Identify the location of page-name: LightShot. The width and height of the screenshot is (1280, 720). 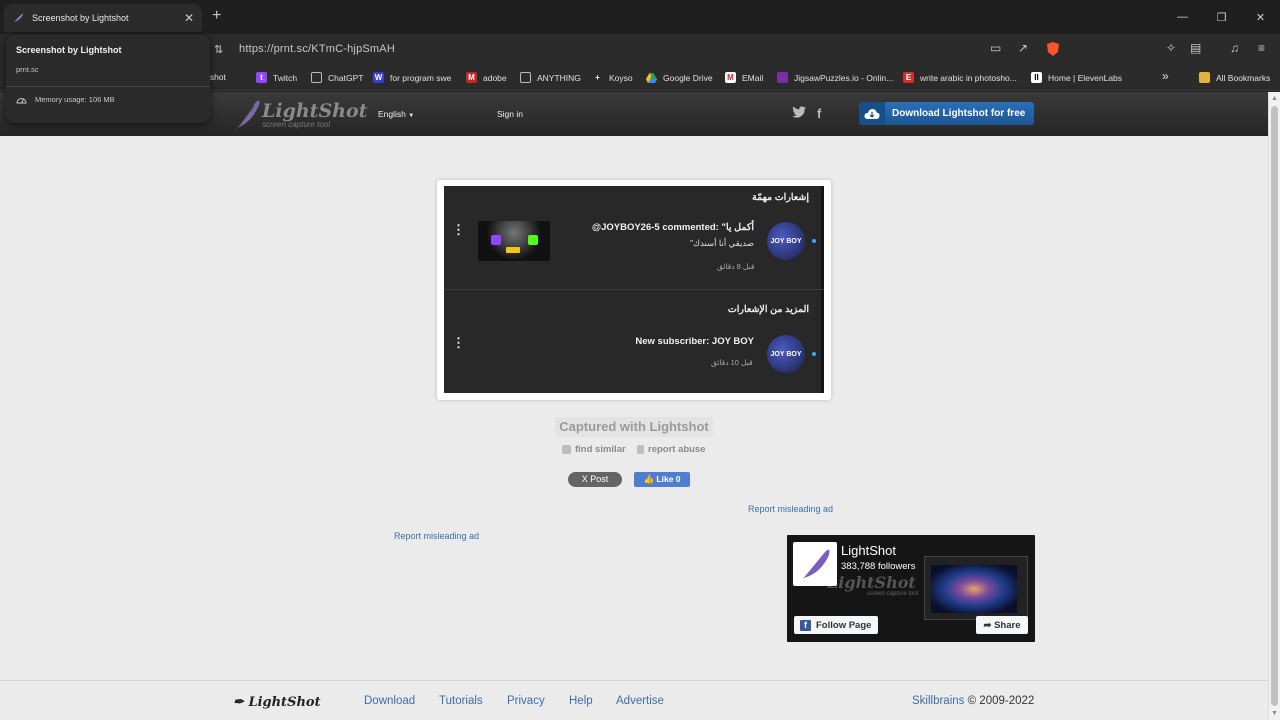
(868, 550).